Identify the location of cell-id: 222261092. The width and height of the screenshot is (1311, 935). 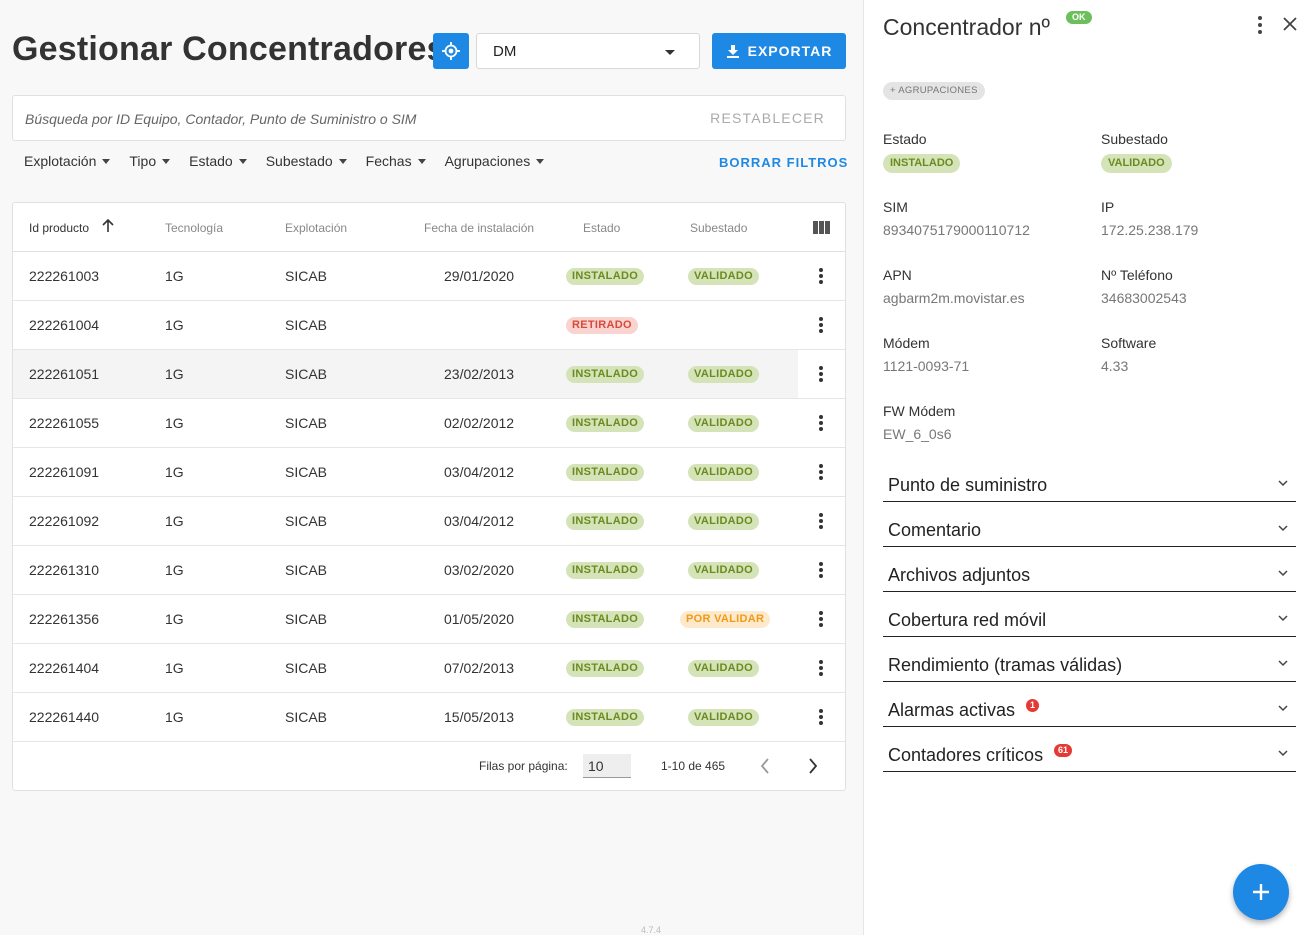
(64, 521).